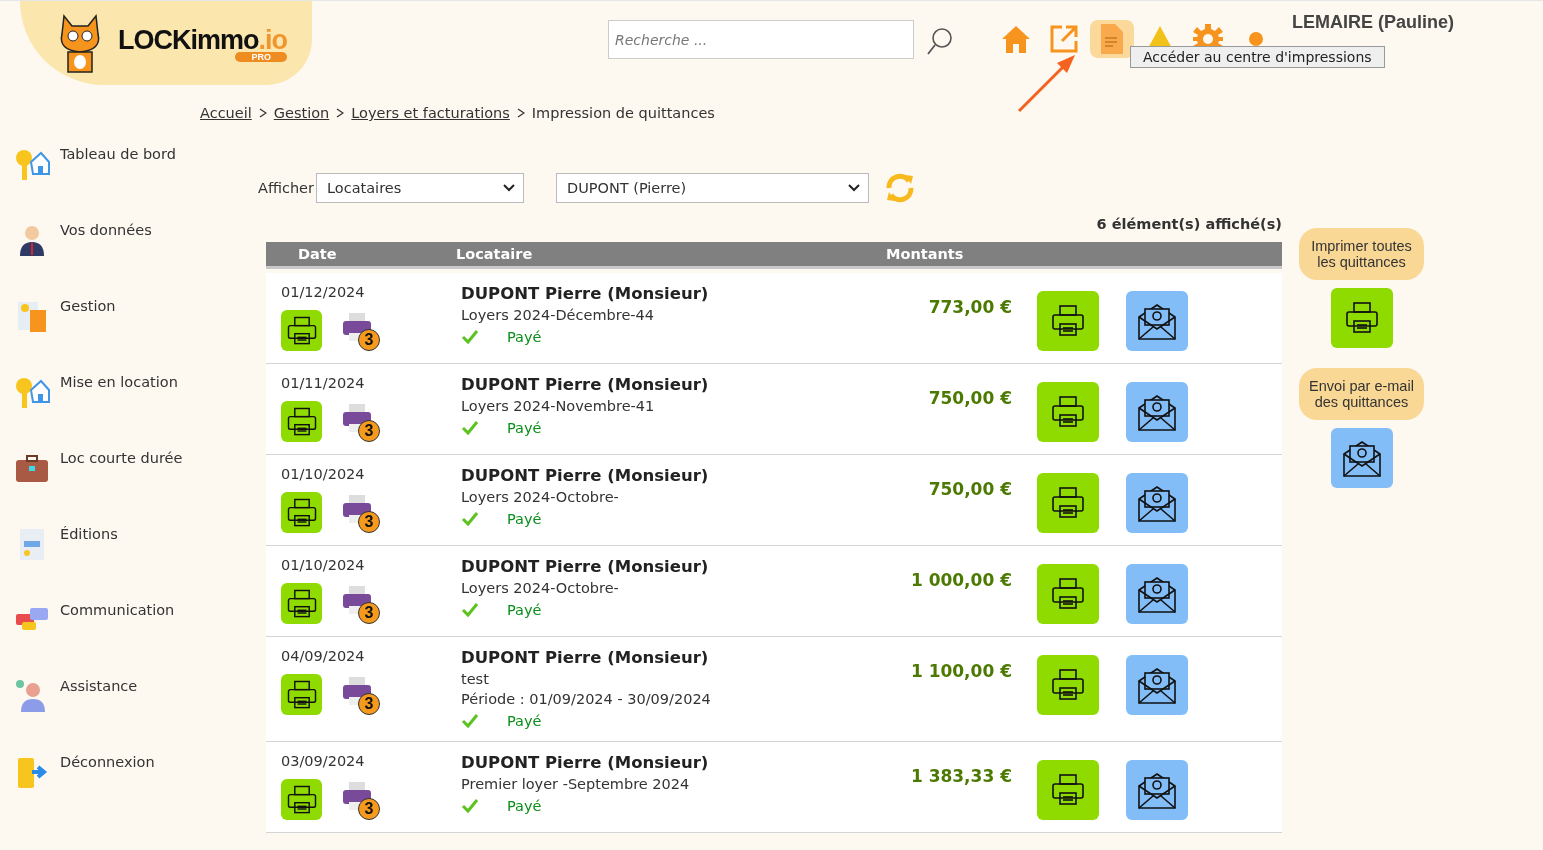 Image resolution: width=1543 pixels, height=850 pixels. I want to click on date-text: 04/09/2024, so click(323, 656).